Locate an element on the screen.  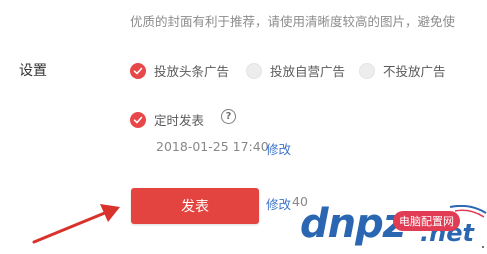
ad-option-label: 不投放广告 is located at coordinates (414, 71).